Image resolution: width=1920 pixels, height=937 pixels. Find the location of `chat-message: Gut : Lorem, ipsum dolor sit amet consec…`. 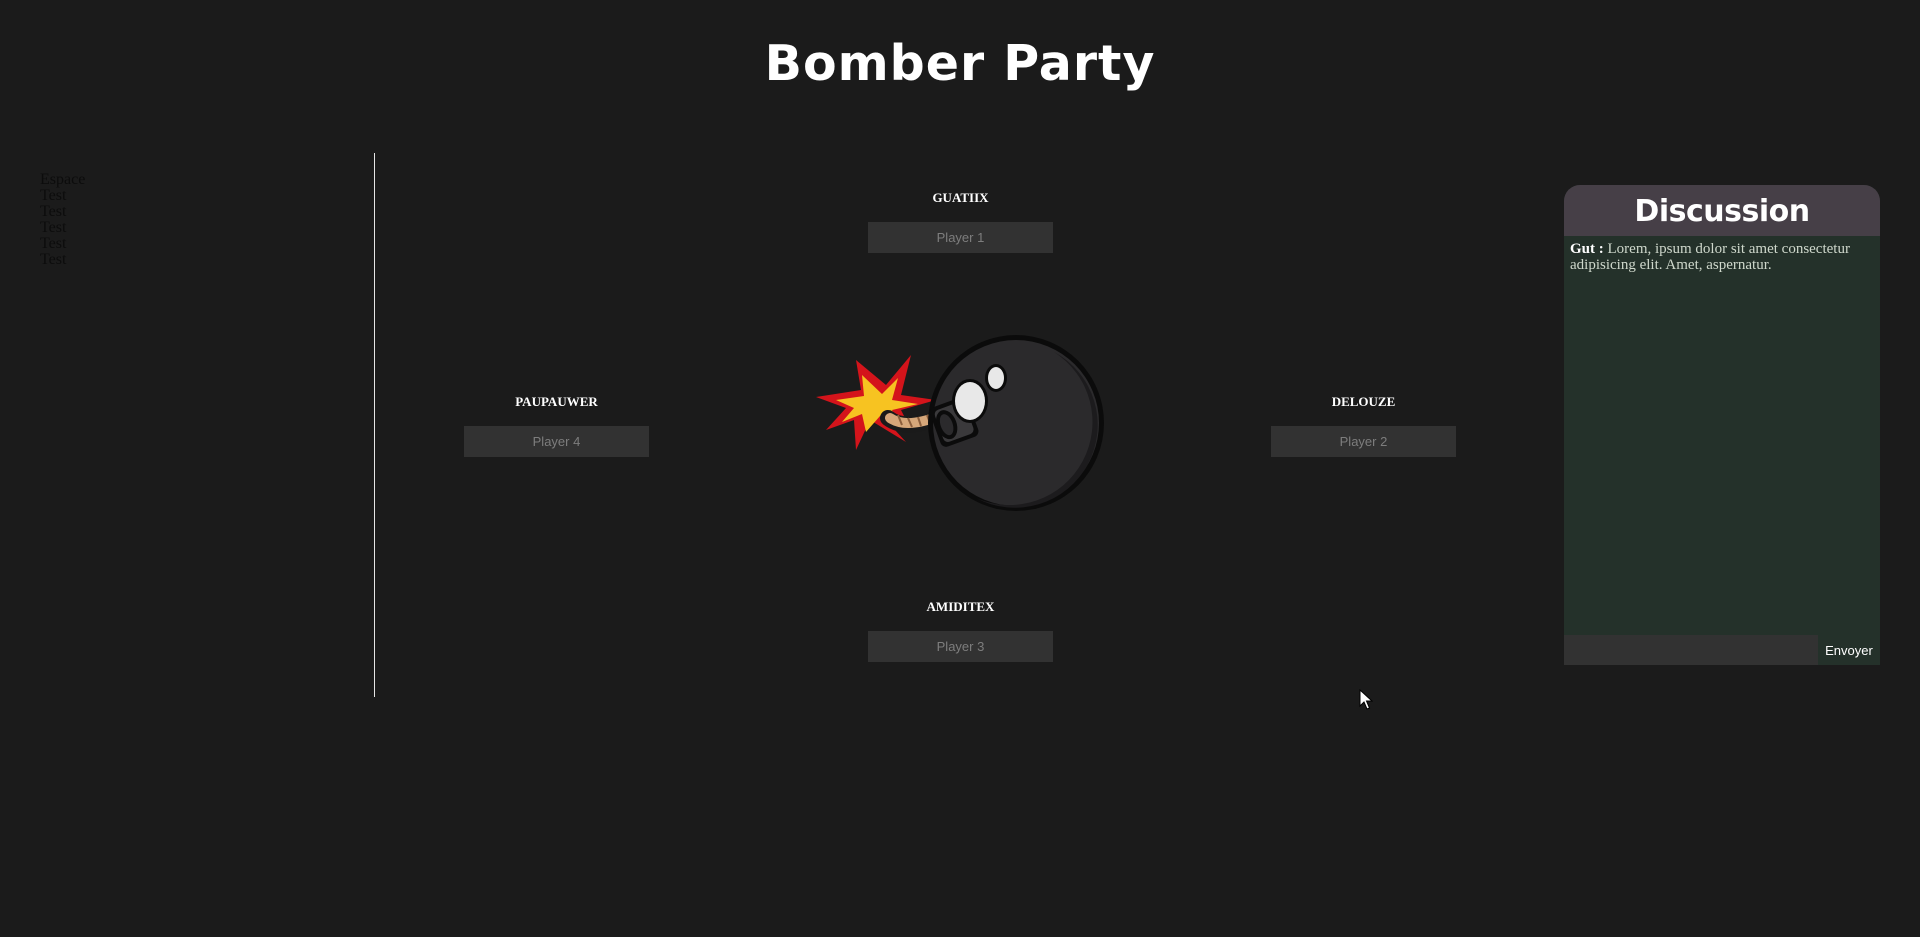

chat-message: Gut : Lorem, ipsum dolor sit amet consec… is located at coordinates (1722, 257).